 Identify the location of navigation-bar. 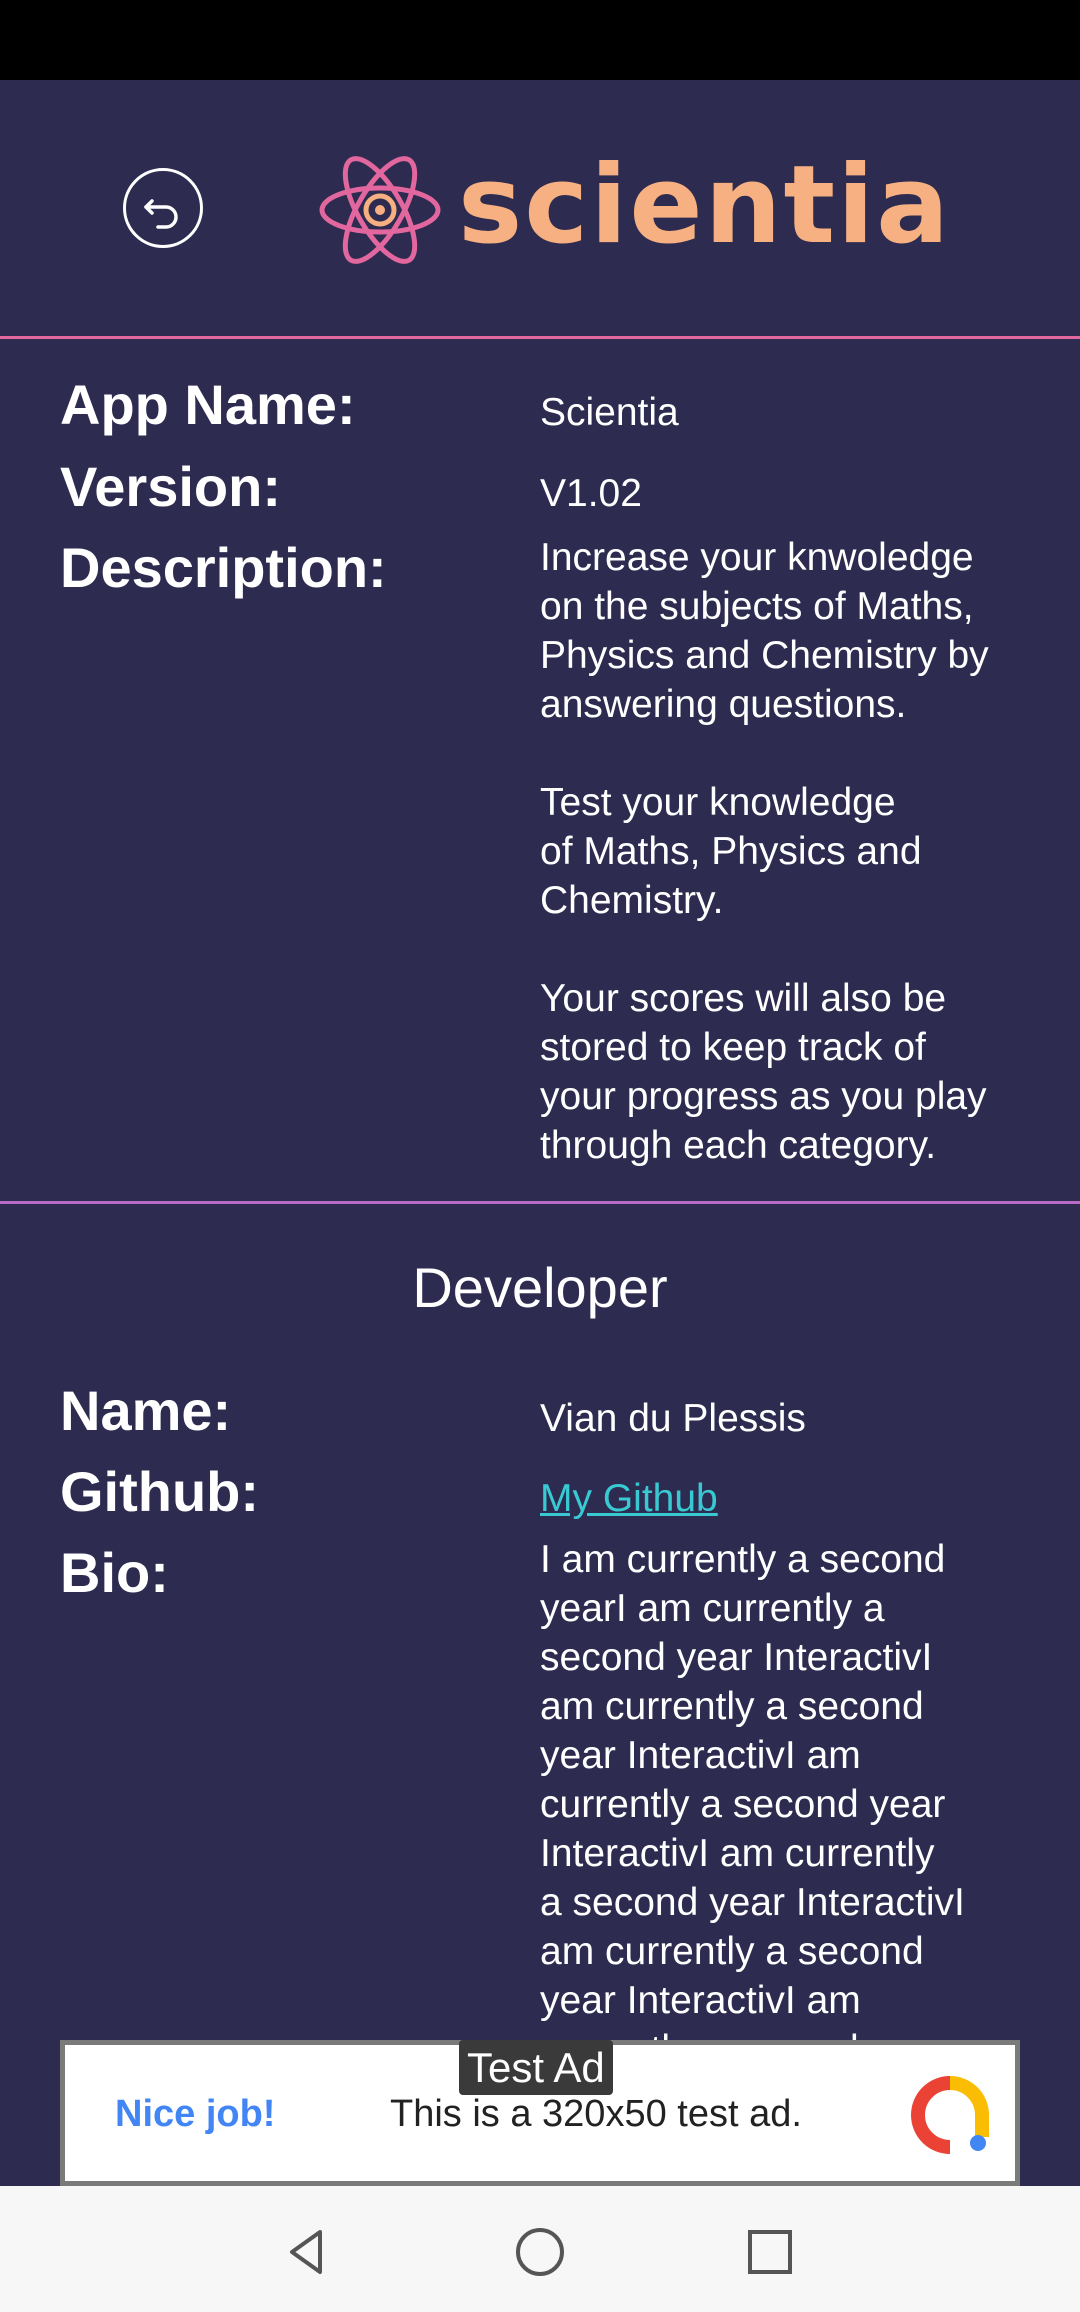
(540, 2249).